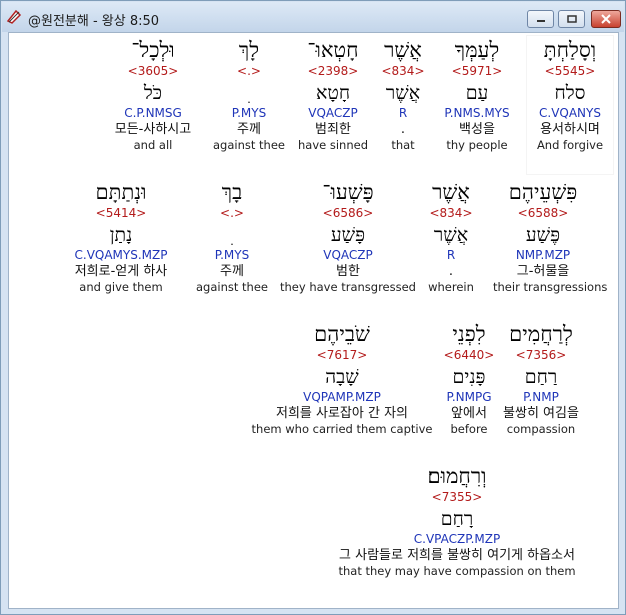 This screenshot has width=626, height=615. What do you see at coordinates (457, 476) in the screenshot?
I see `hebrew-word: וְרִחֲמוּם׃` at bounding box center [457, 476].